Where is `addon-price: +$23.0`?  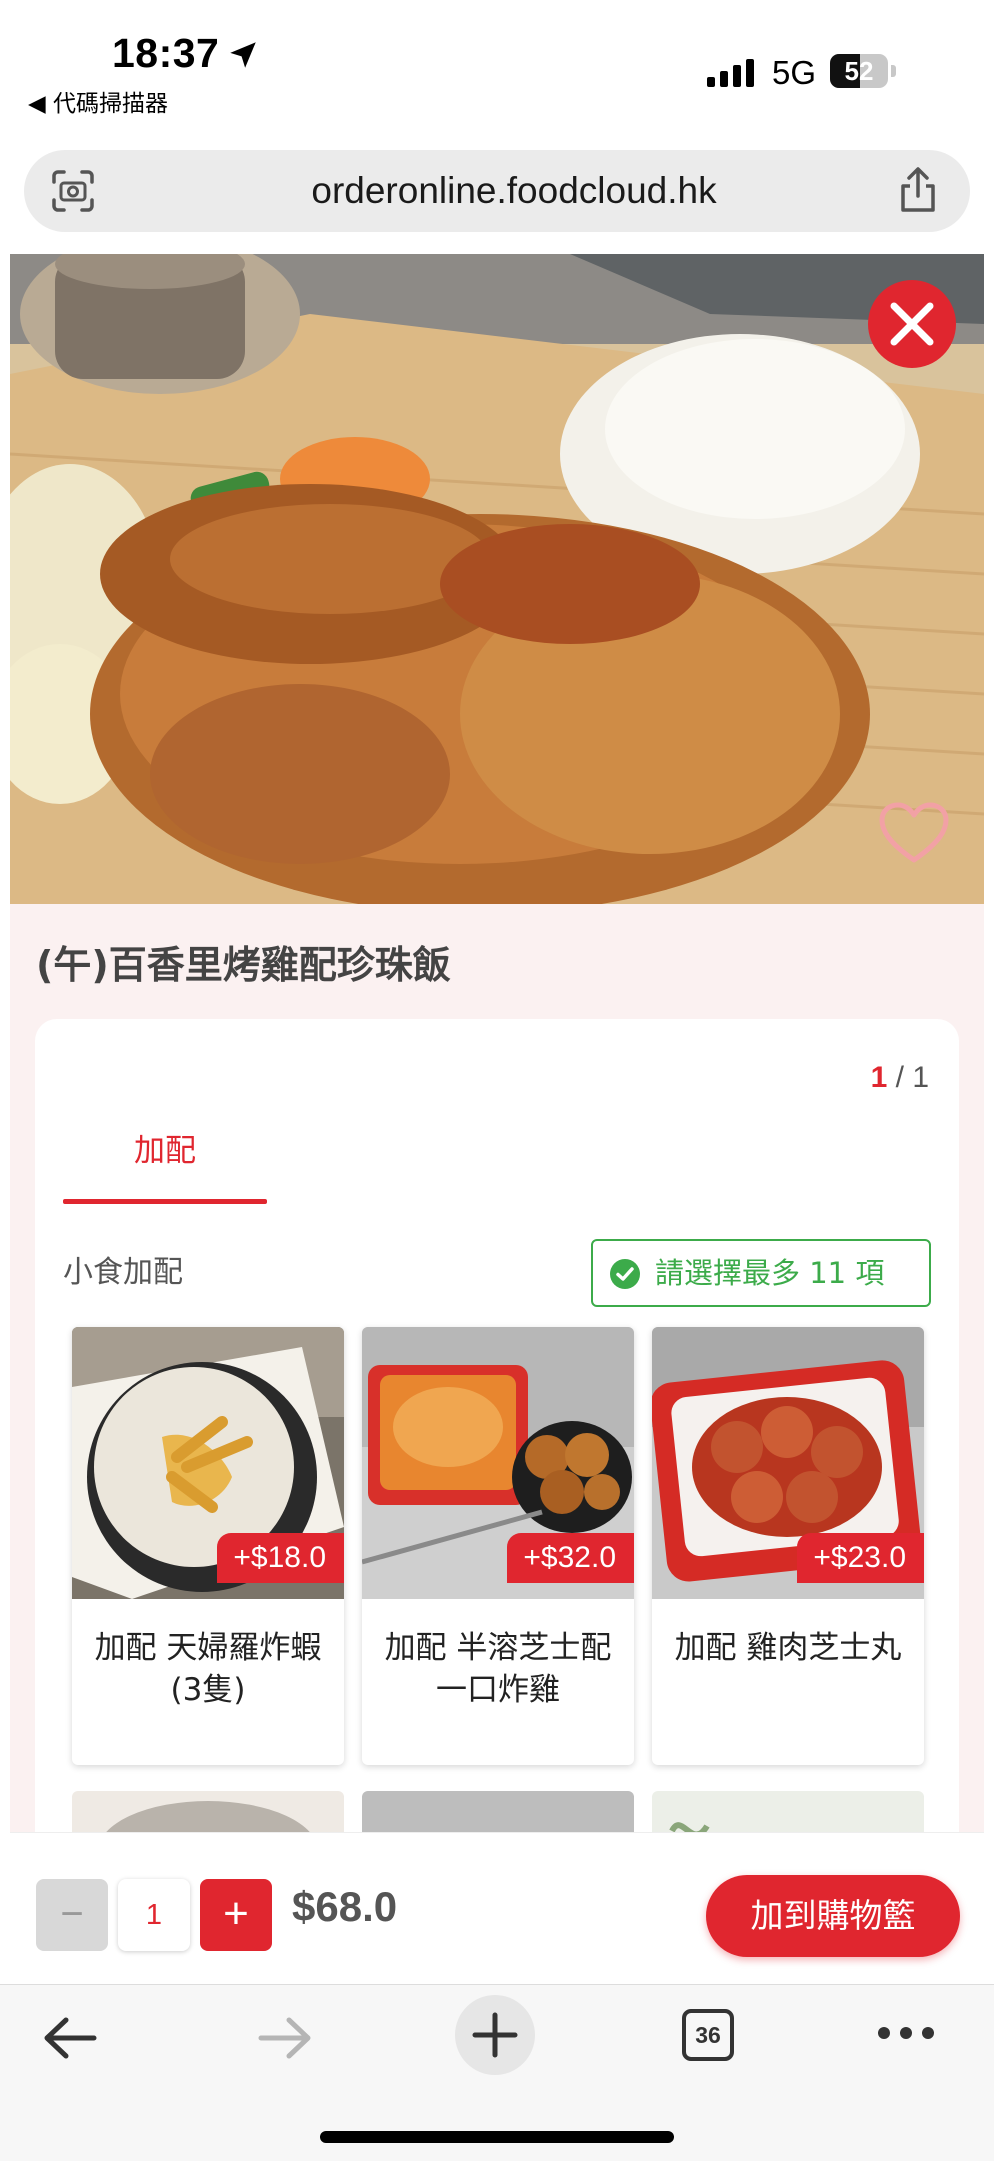
addon-price: +$23.0 is located at coordinates (860, 1558).